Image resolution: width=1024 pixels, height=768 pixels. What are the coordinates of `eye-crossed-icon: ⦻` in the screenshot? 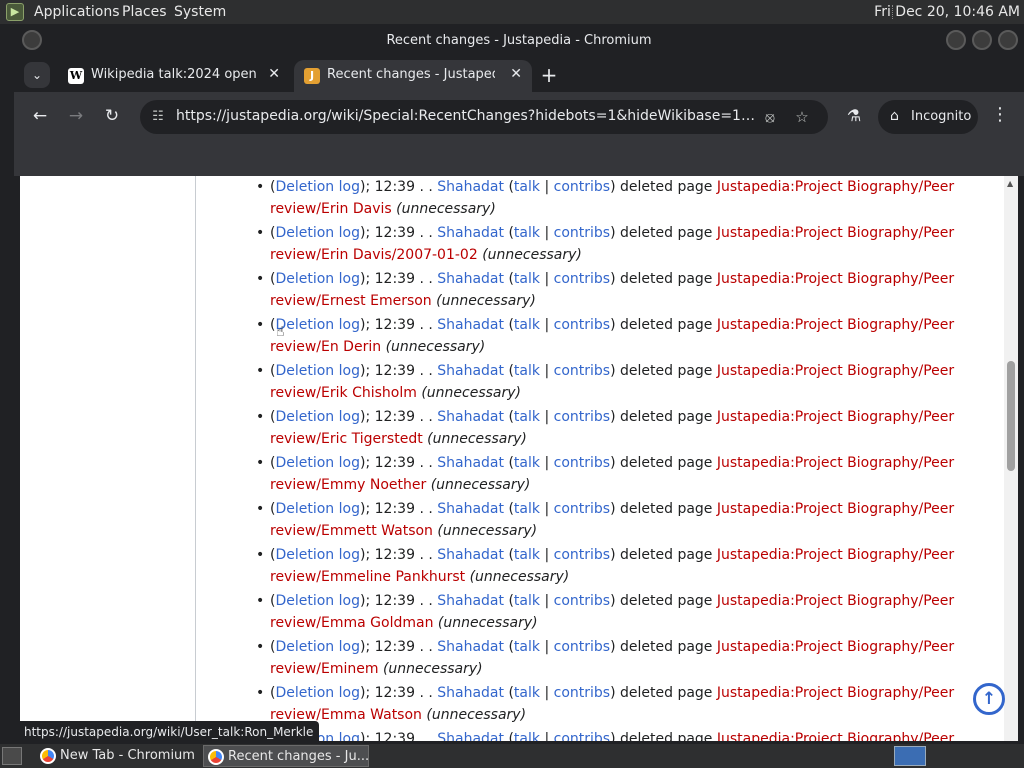 It's located at (770, 117).